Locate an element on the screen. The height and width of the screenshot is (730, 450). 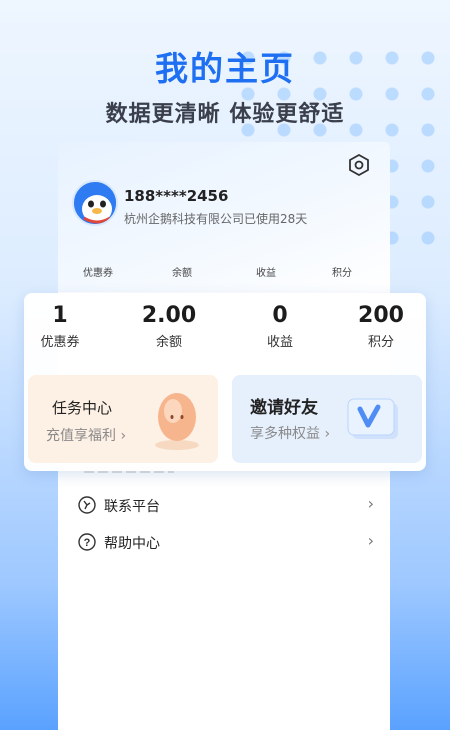
stat-points: 200 积分 is located at coordinates (381, 325).